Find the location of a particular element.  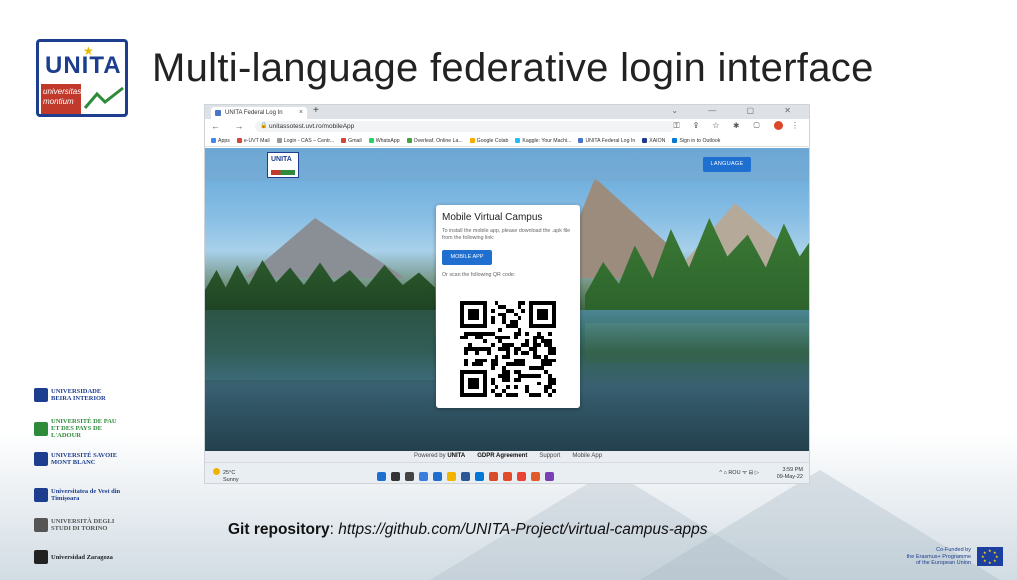

clock-date: 09-May-22 is located at coordinates (789, 477).